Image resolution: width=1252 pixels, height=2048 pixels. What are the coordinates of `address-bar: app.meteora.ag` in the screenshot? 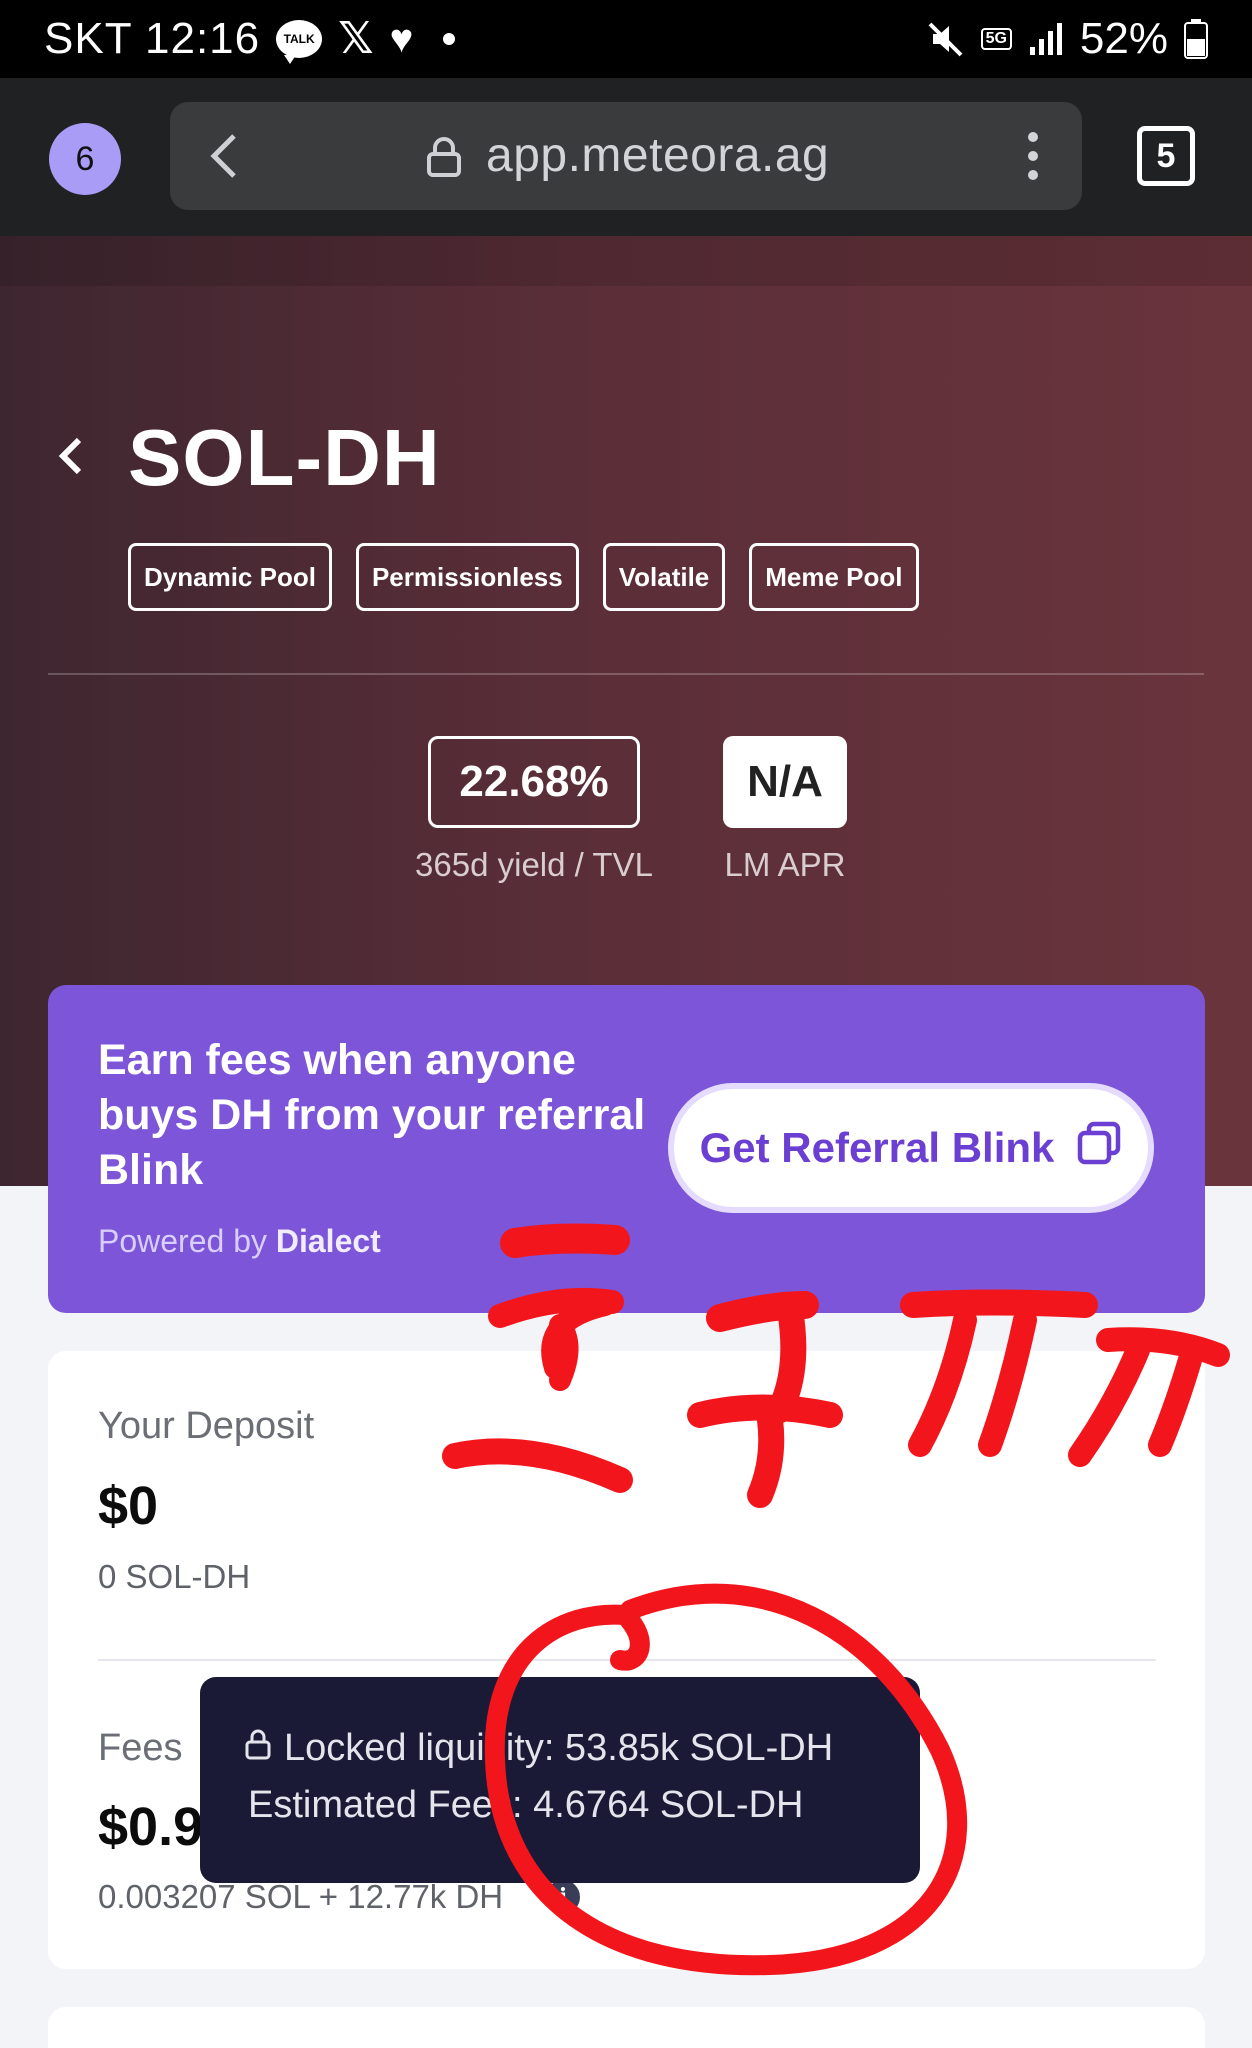 It's located at (626, 156).